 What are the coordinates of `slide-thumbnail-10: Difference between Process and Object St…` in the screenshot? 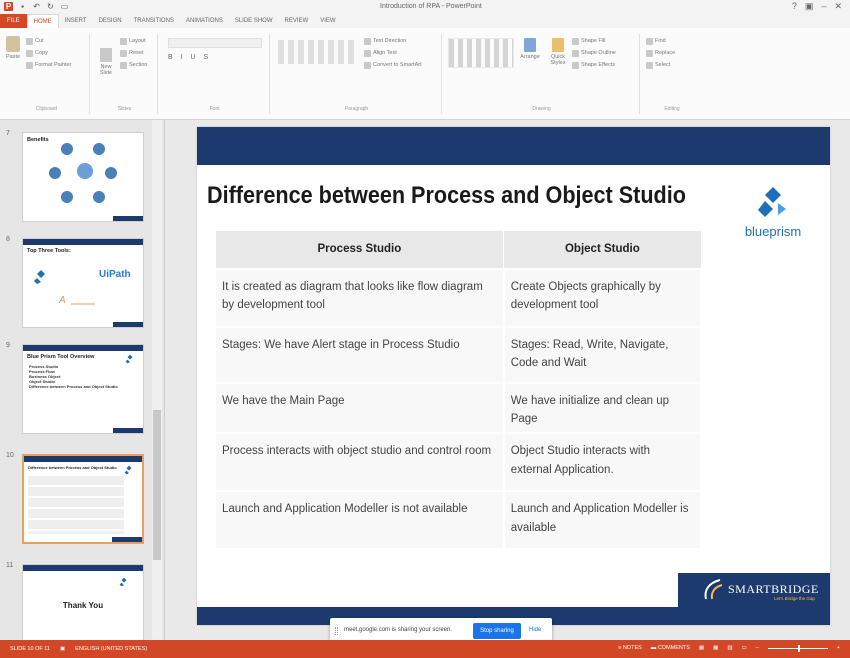 It's located at (83, 499).